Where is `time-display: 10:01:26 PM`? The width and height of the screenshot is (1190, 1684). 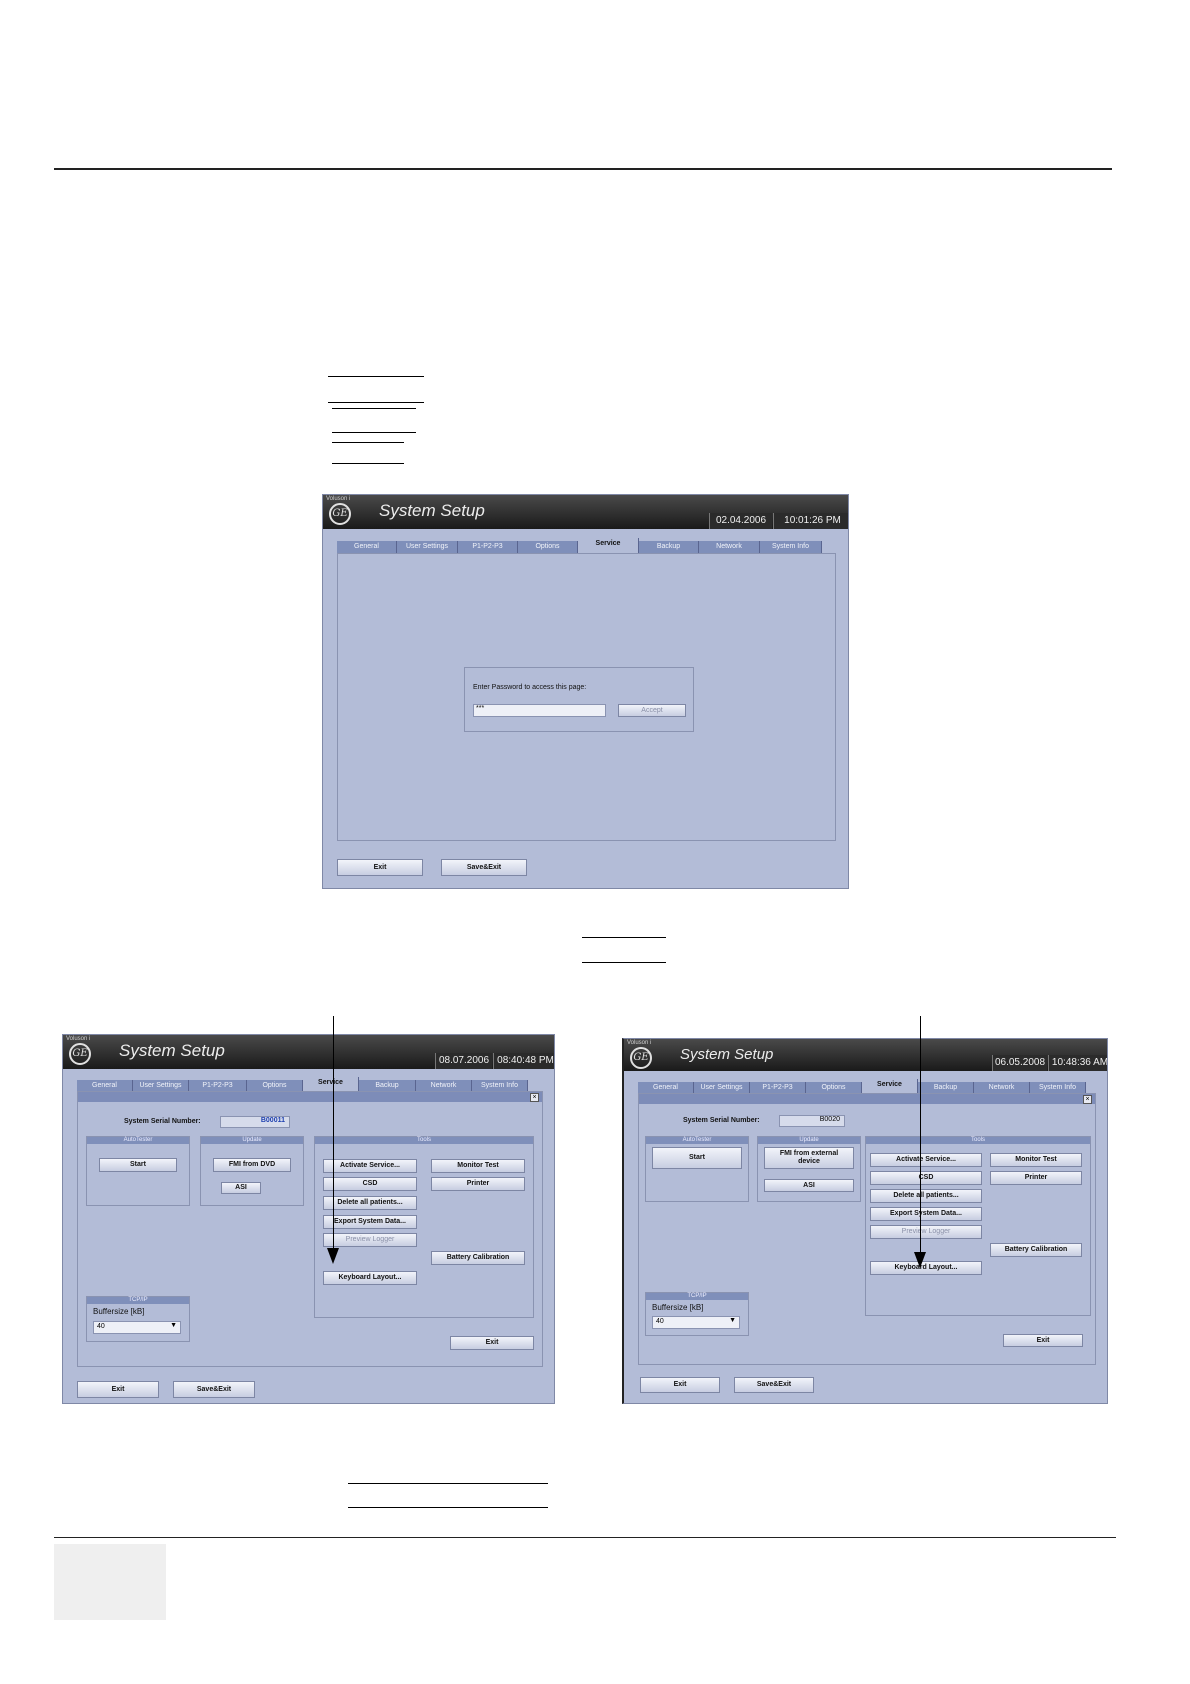 time-display: 10:01:26 PM is located at coordinates (810, 521).